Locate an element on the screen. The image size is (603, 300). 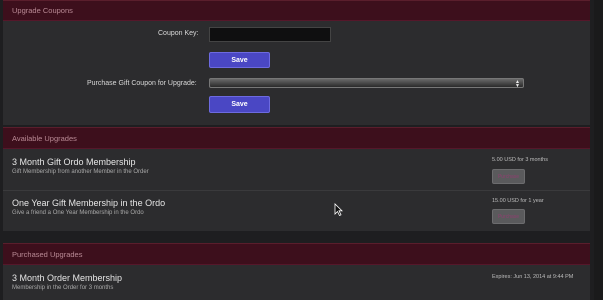
coupon-key-input is located at coordinates (270, 34).